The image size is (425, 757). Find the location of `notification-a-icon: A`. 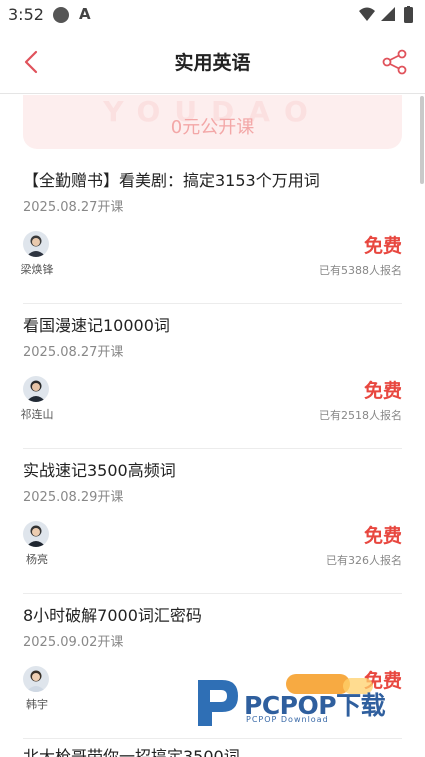

notification-a-icon: A is located at coordinates (85, 14).